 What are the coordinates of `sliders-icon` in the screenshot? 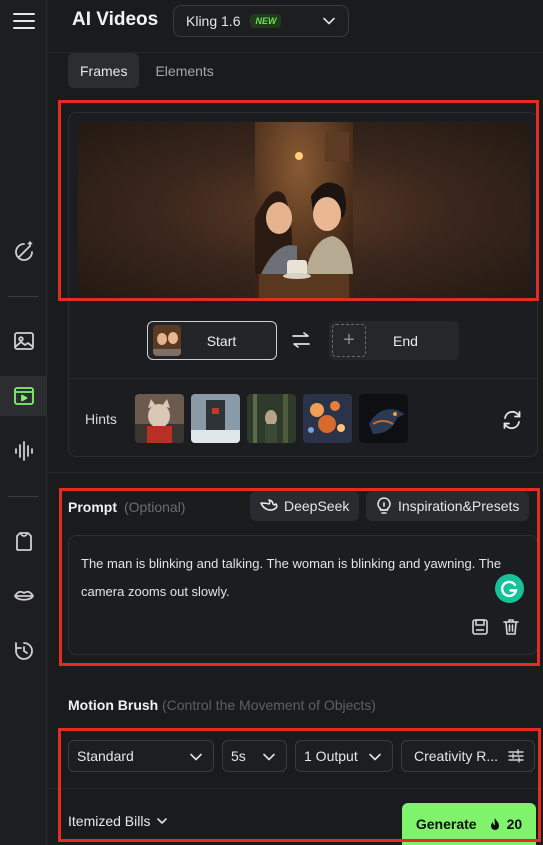 It's located at (516, 756).